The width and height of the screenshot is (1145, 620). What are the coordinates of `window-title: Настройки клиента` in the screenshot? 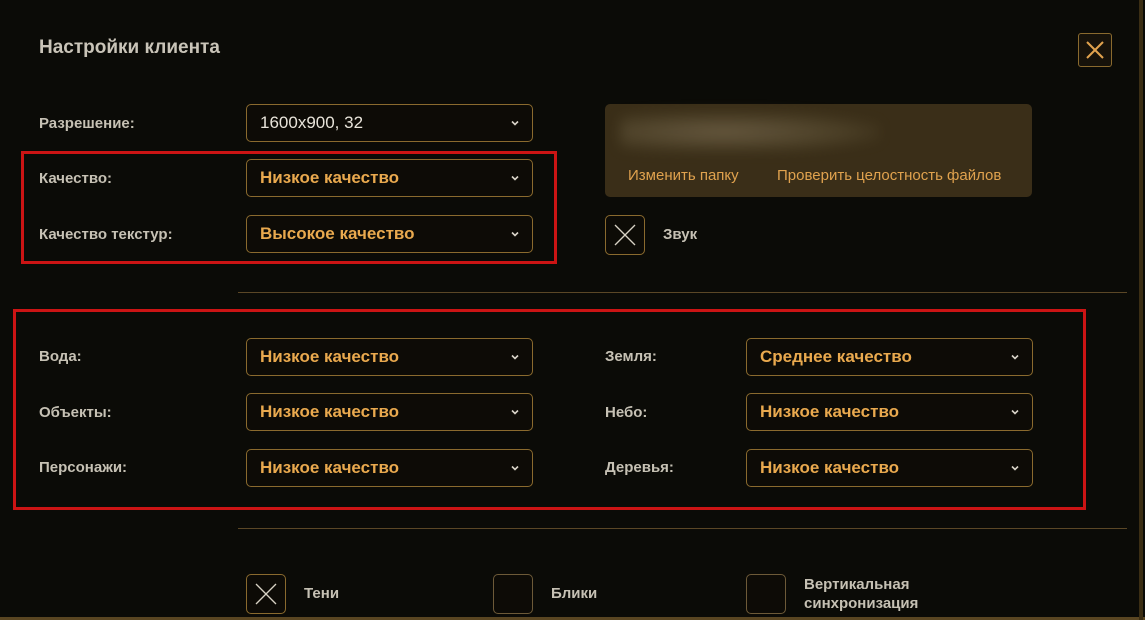 It's located at (129, 47).